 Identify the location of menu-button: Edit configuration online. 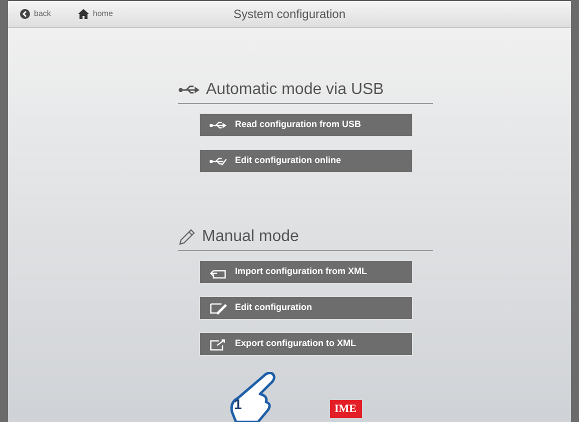
(306, 161).